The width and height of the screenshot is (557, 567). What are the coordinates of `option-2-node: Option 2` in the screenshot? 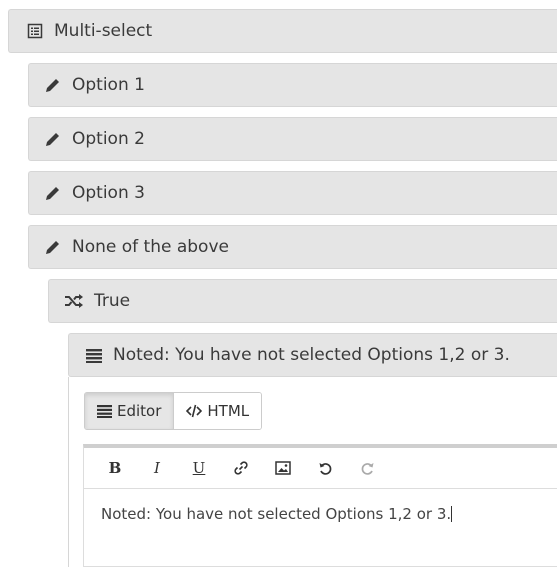 It's located at (292, 139).